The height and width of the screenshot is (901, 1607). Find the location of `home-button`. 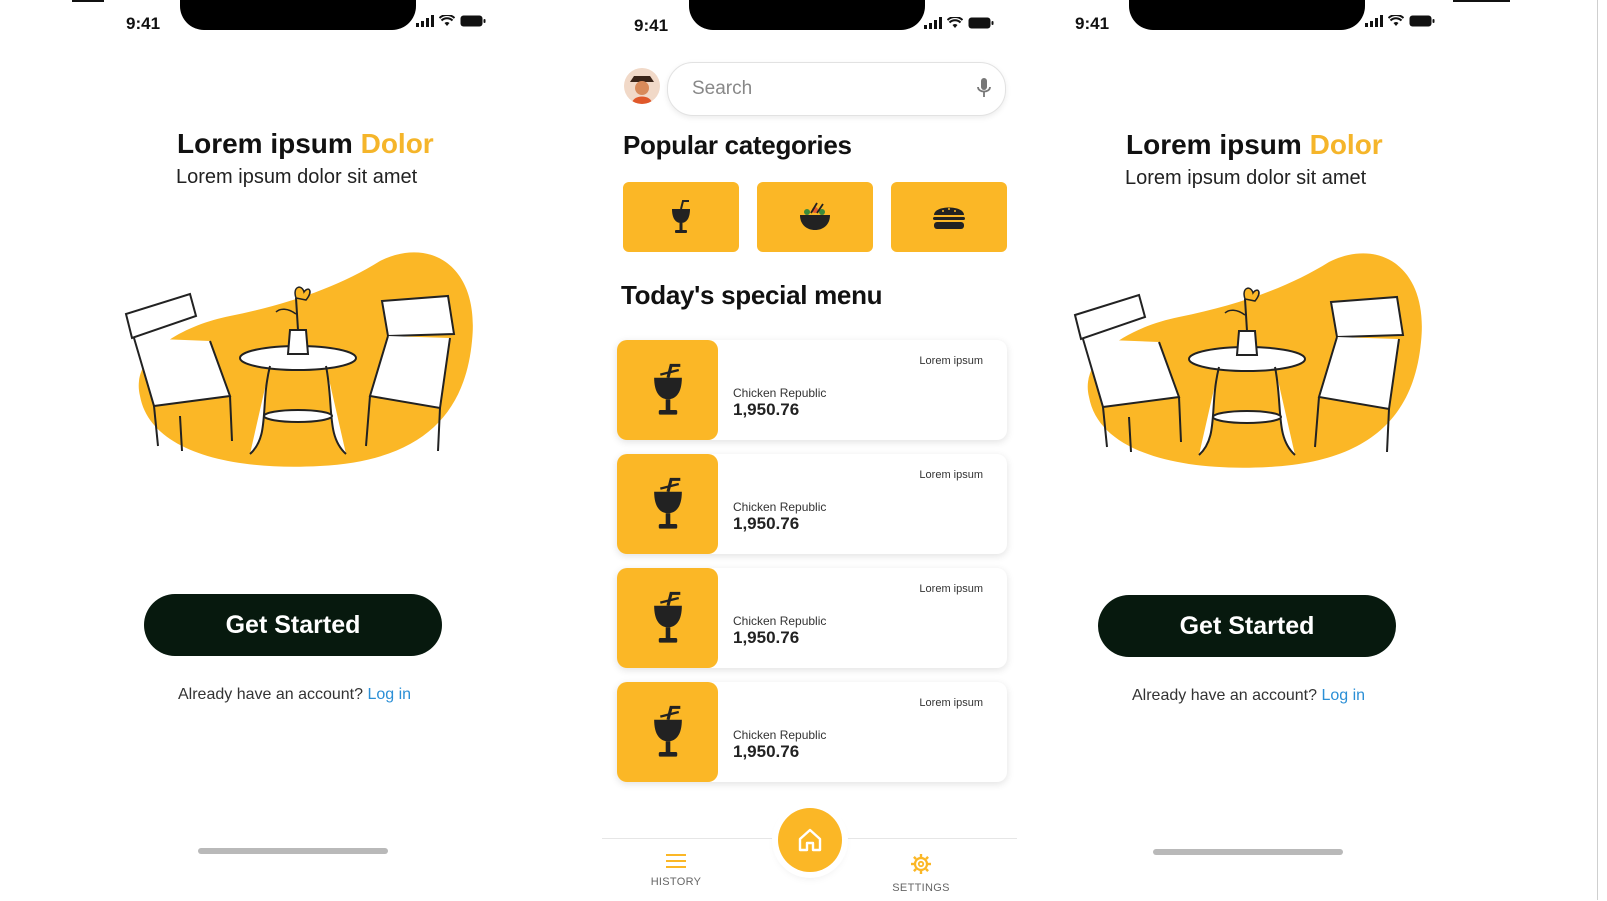

home-button is located at coordinates (810, 840).